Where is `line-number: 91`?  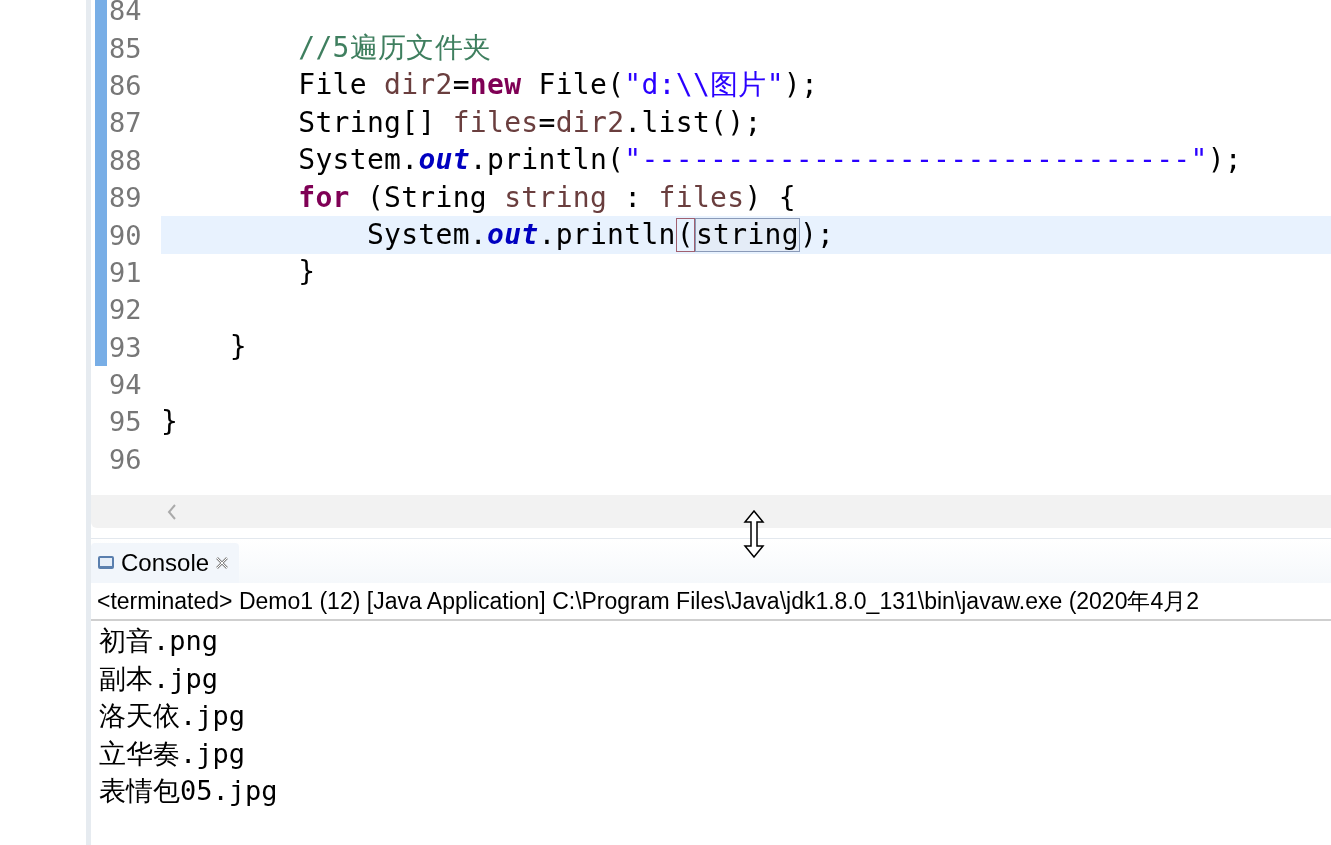 line-number: 91 is located at coordinates (125, 272).